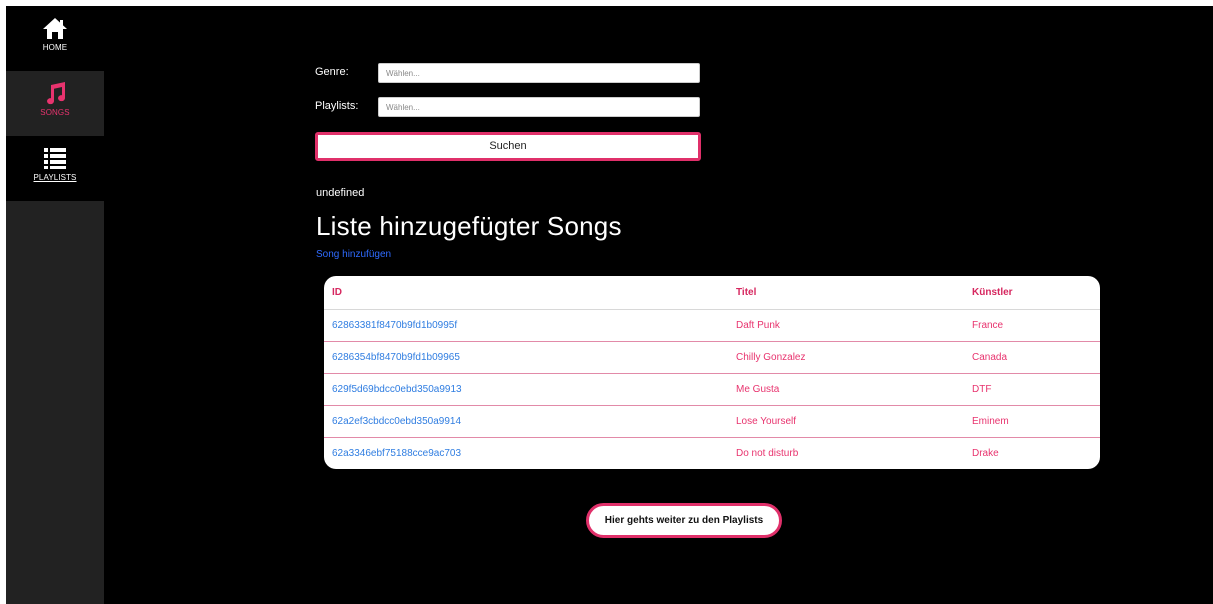 The height and width of the screenshot is (604, 1213). I want to click on sidebar-item-songs: SONGS, so click(55, 103).